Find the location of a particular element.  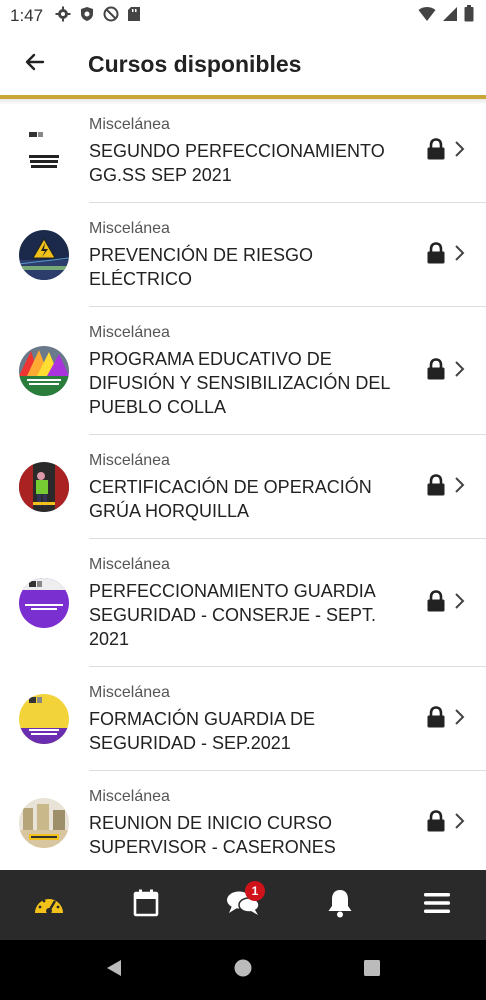

menu-icon is located at coordinates (437, 905).